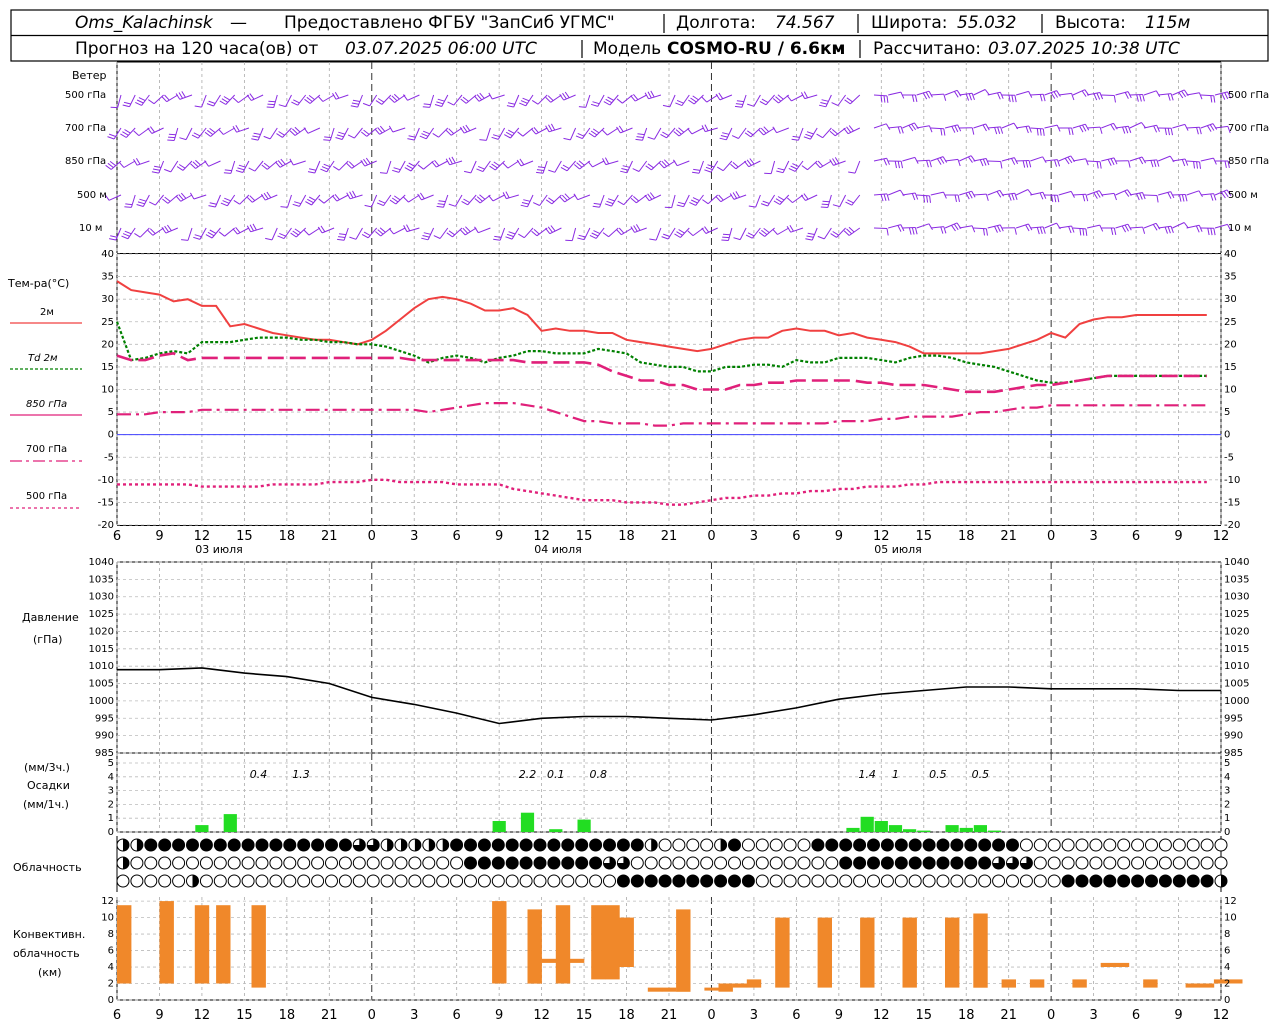  What do you see at coordinates (372, 1015) in the screenshot?
I see `x-tick-label-bottom: 0` at bounding box center [372, 1015].